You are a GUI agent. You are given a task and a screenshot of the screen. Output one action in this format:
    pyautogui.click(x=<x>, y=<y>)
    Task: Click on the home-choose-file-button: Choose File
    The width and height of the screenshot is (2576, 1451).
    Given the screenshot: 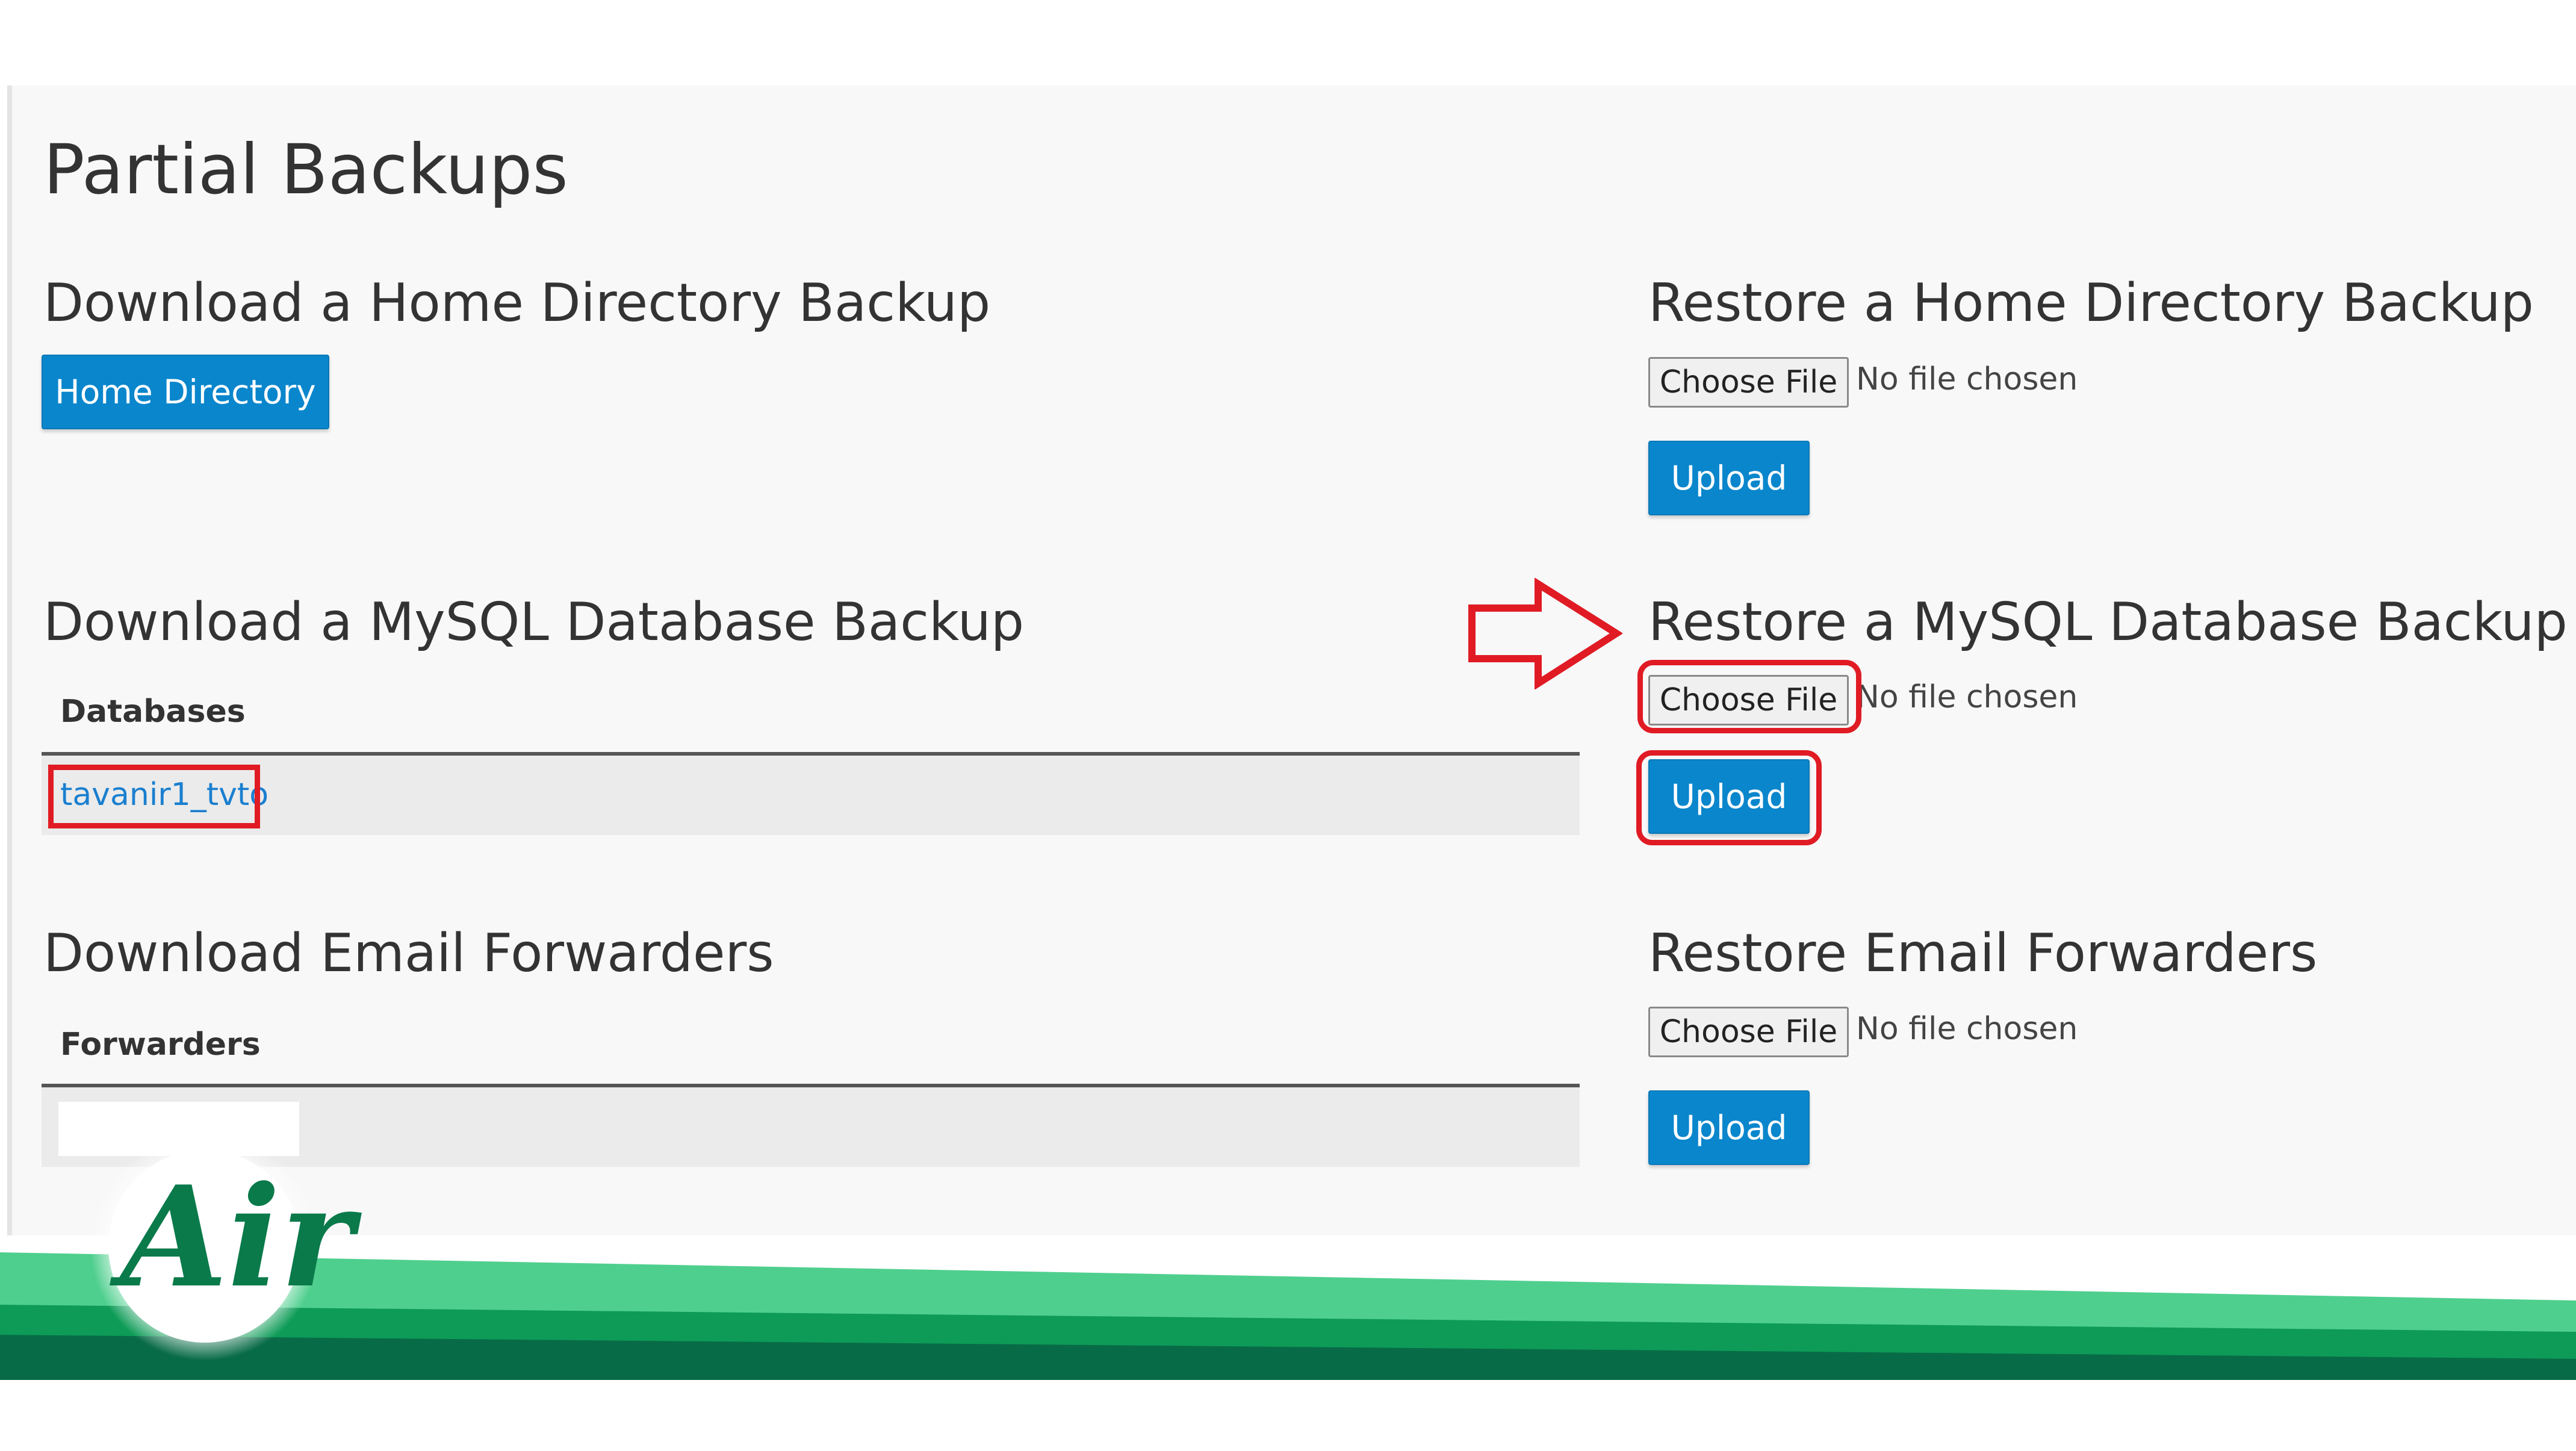 What is the action you would take?
    pyautogui.click(x=1748, y=382)
    